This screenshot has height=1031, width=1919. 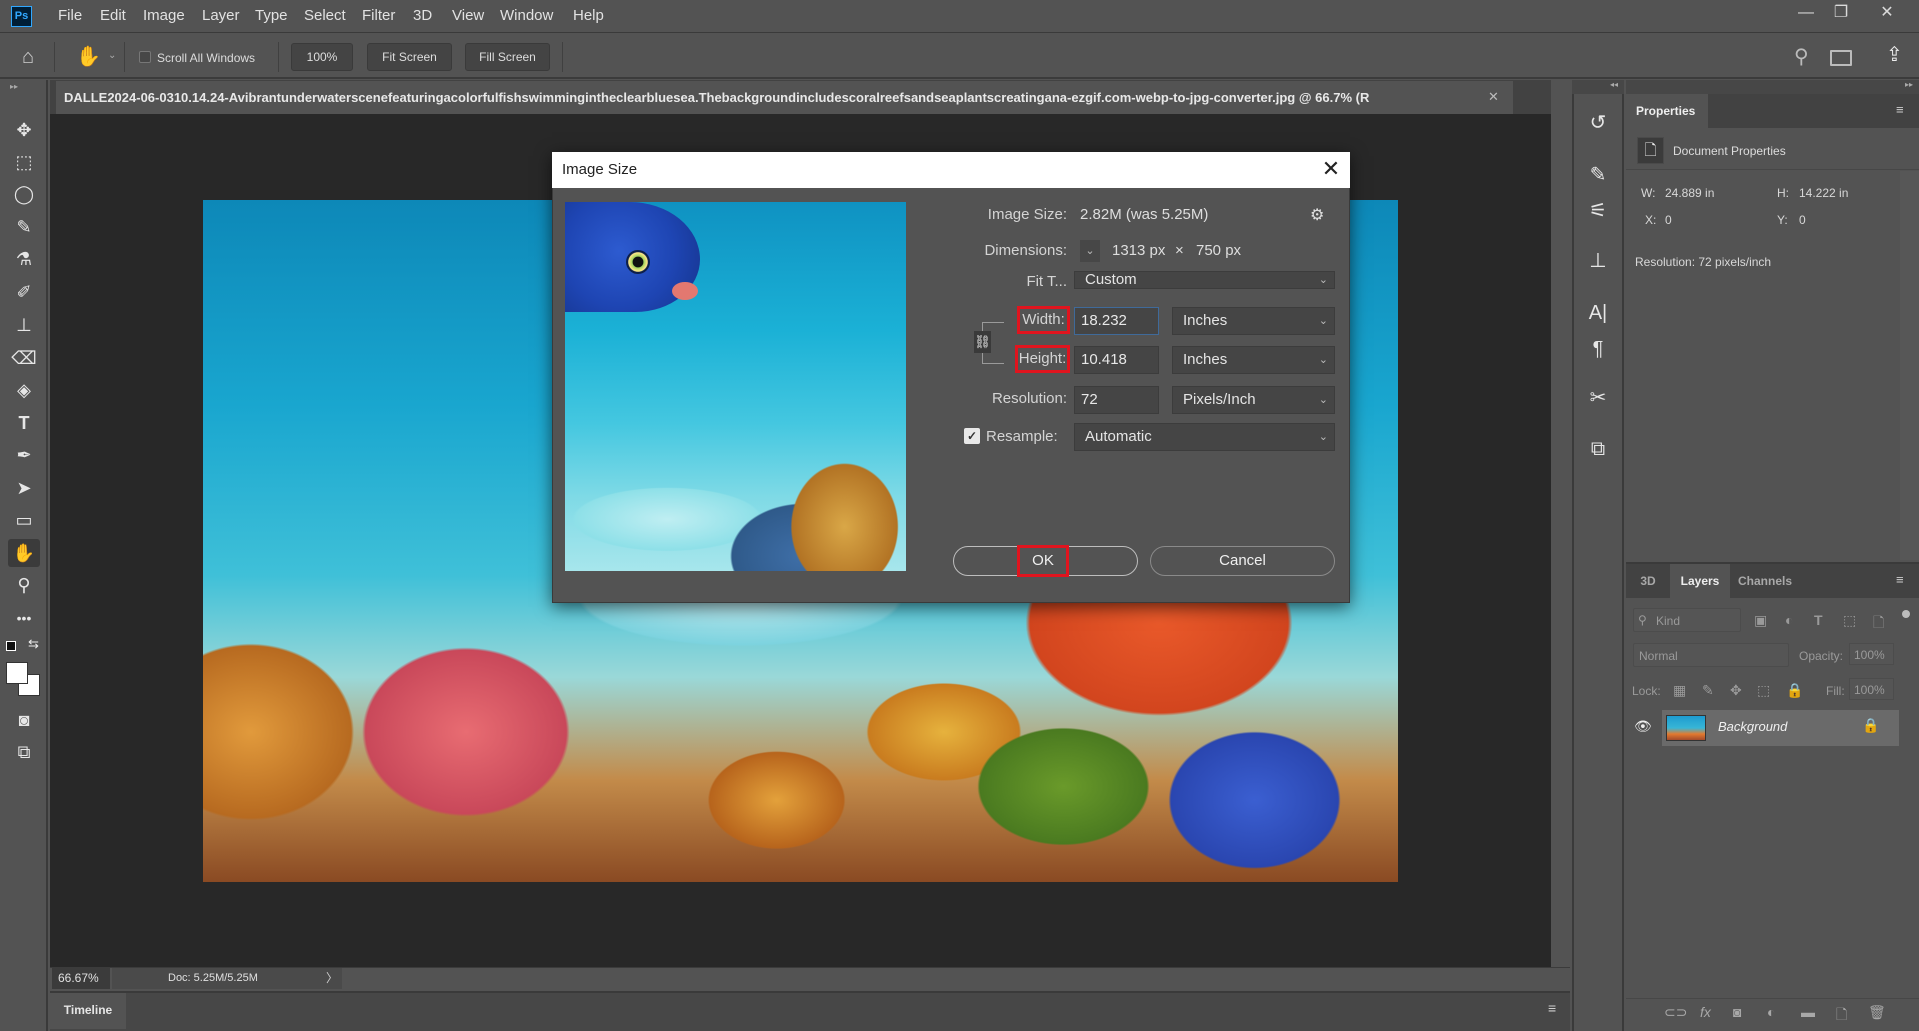 I want to click on resolution-input: 72, so click(x=1116, y=400).